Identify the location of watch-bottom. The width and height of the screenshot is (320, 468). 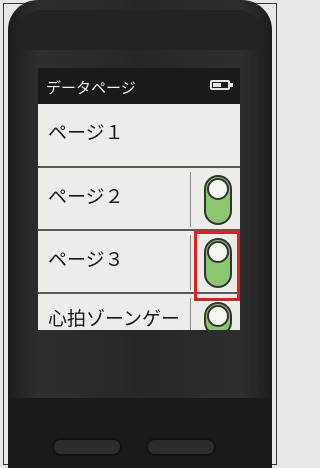
(140, 433).